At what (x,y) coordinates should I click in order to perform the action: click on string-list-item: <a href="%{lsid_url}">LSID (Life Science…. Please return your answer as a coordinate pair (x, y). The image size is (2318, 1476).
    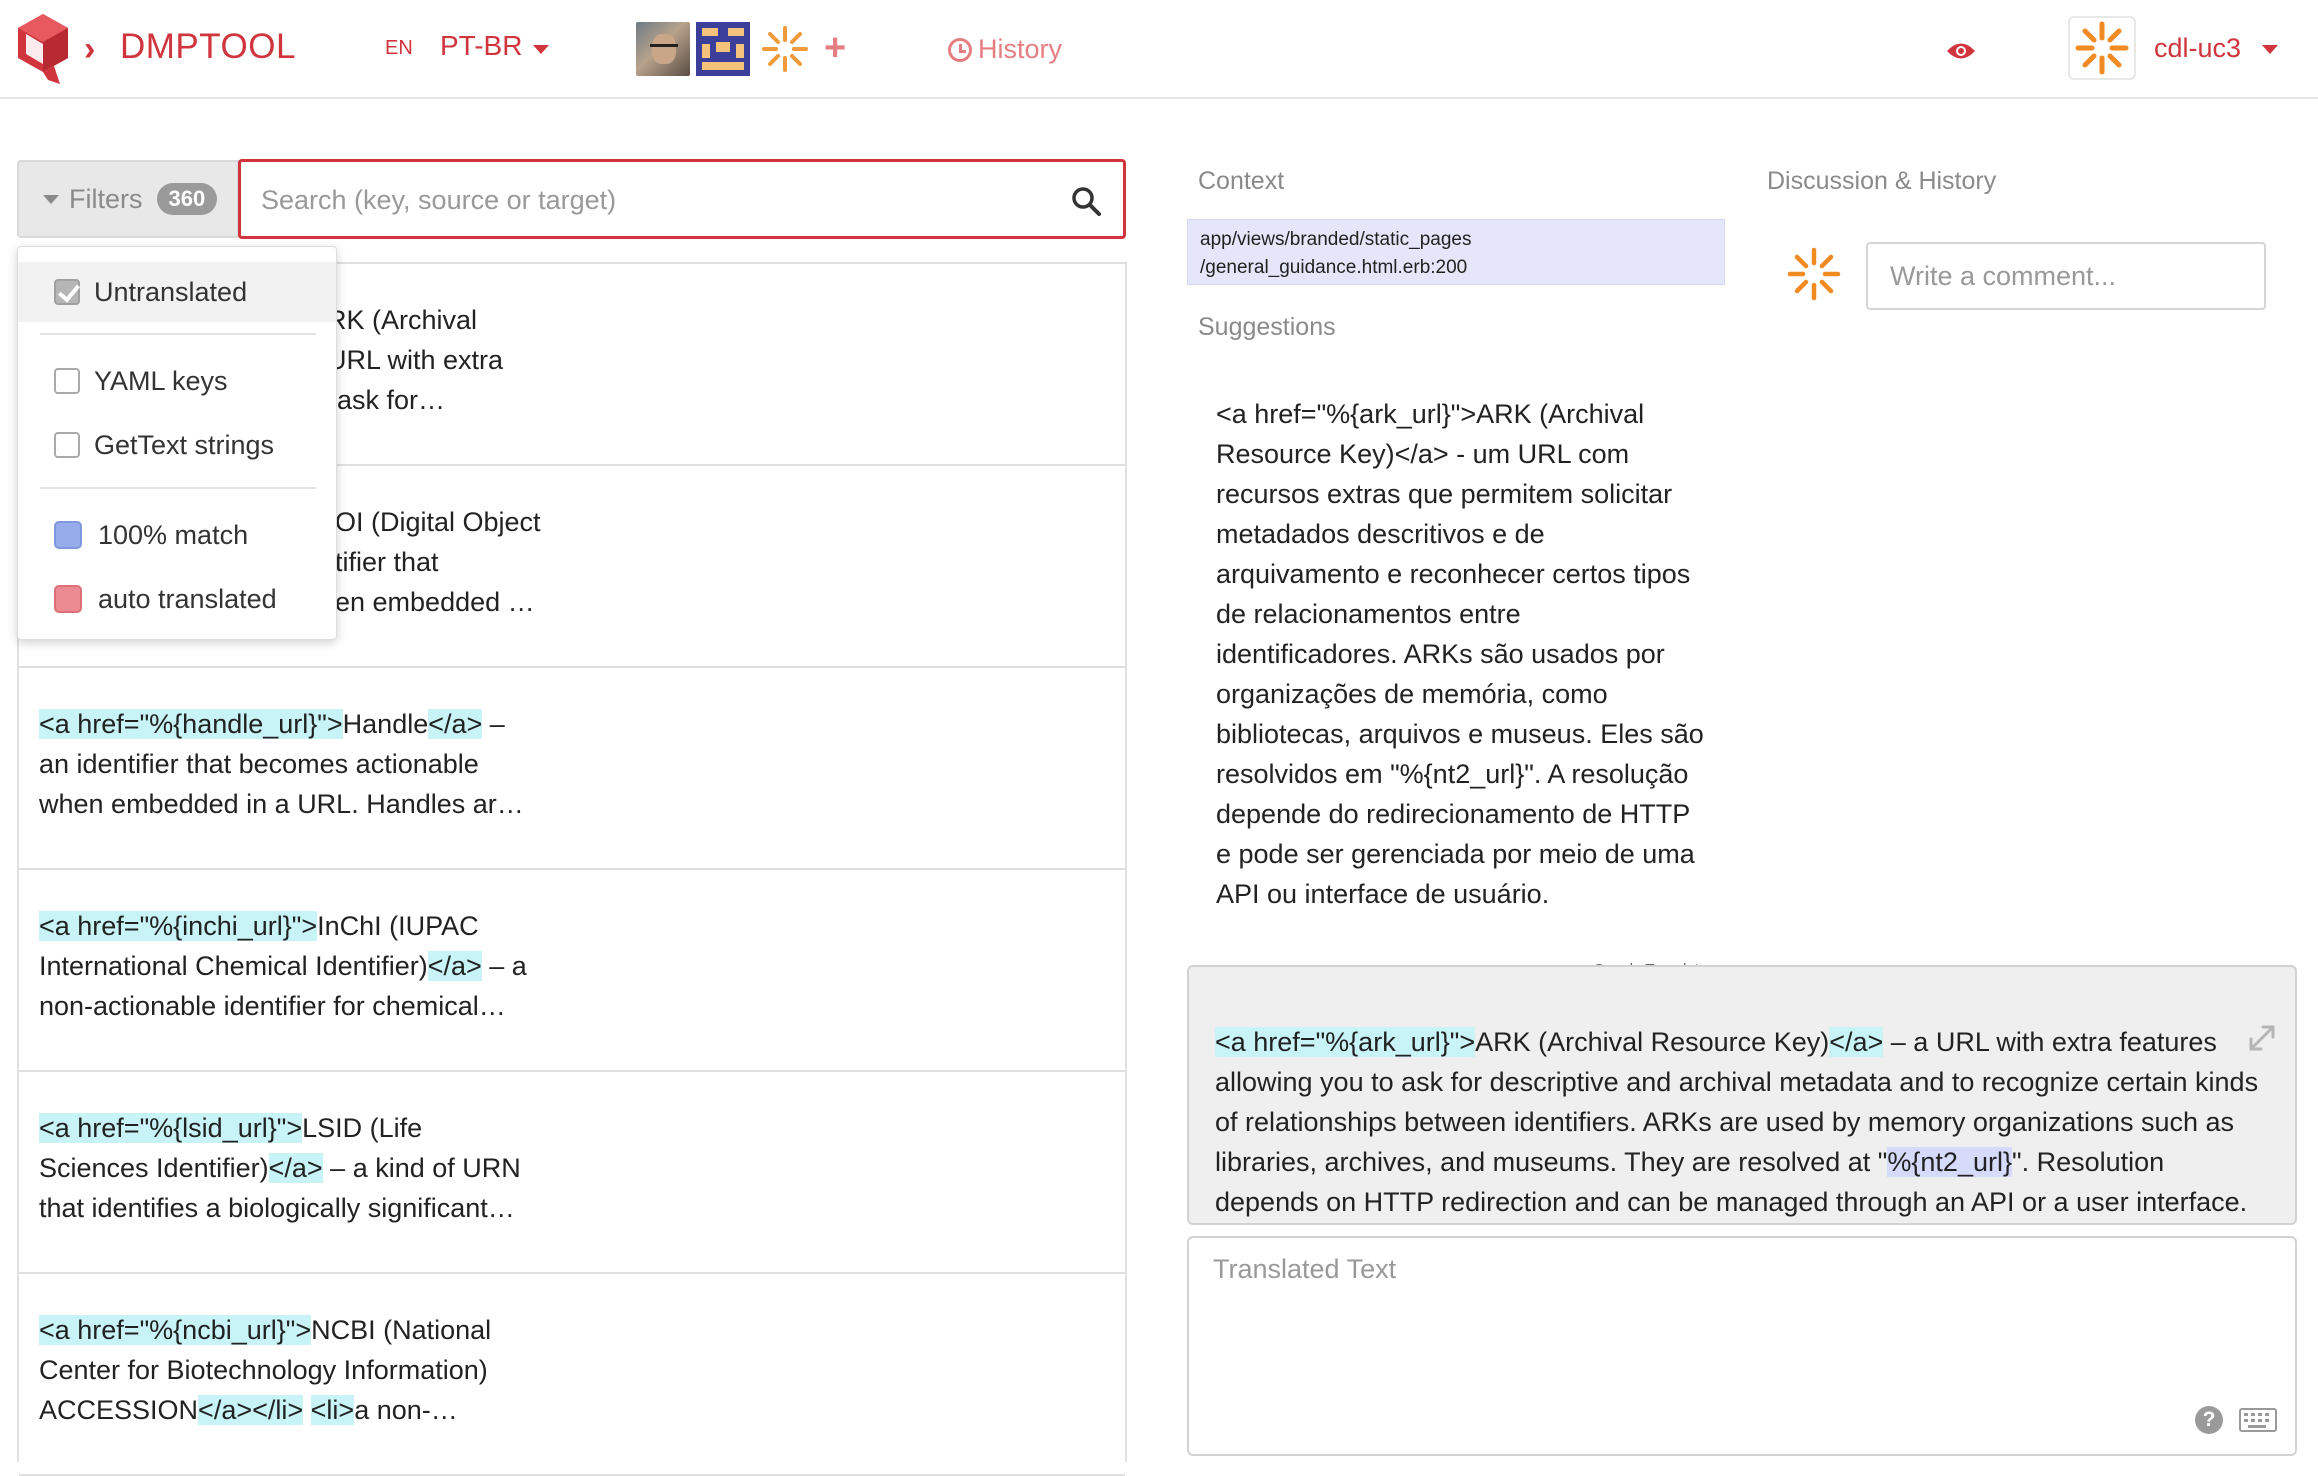
    Looking at the image, I should click on (572, 1173).